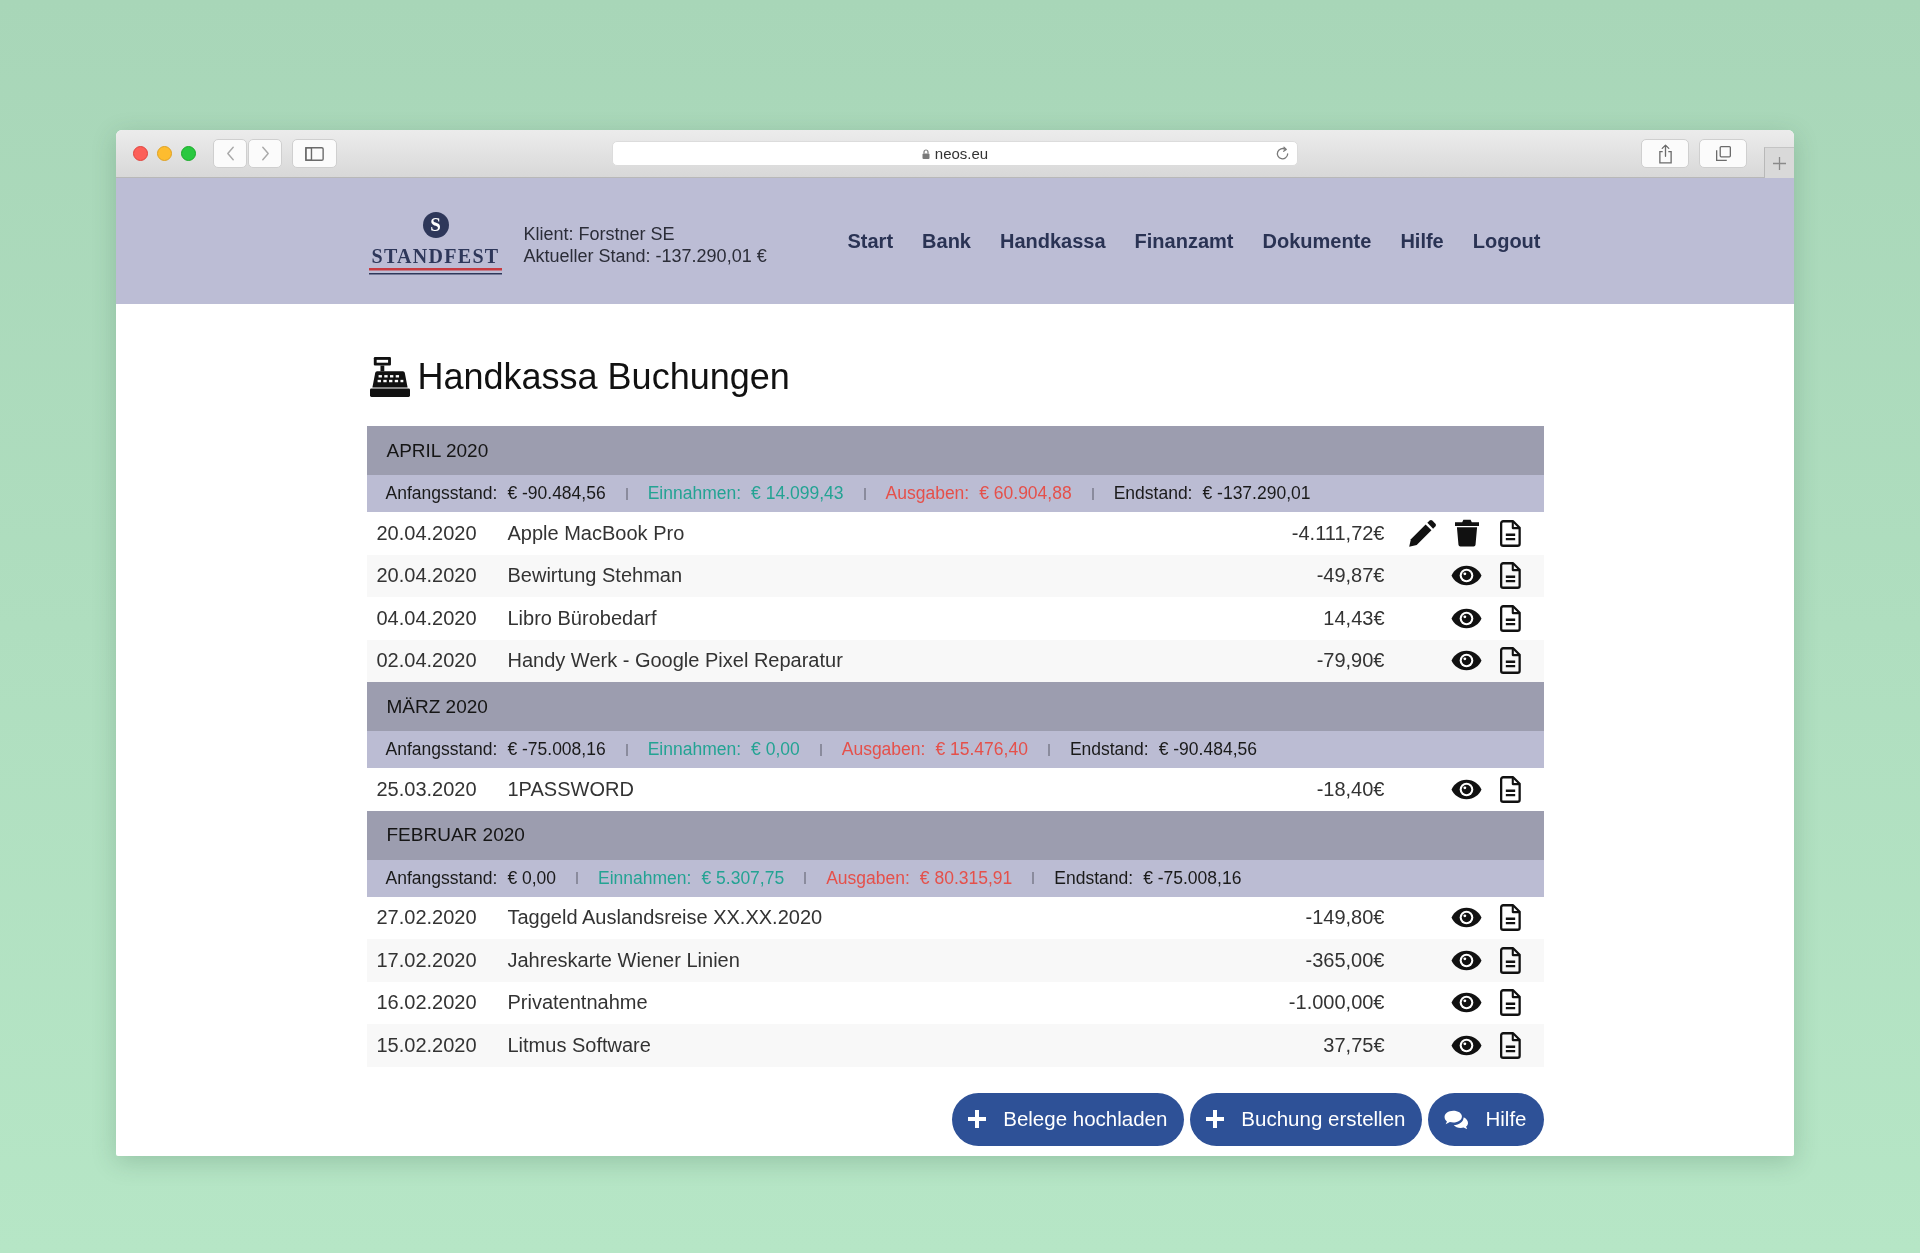  I want to click on booking-amount: -1.000,00€, so click(1336, 1003).